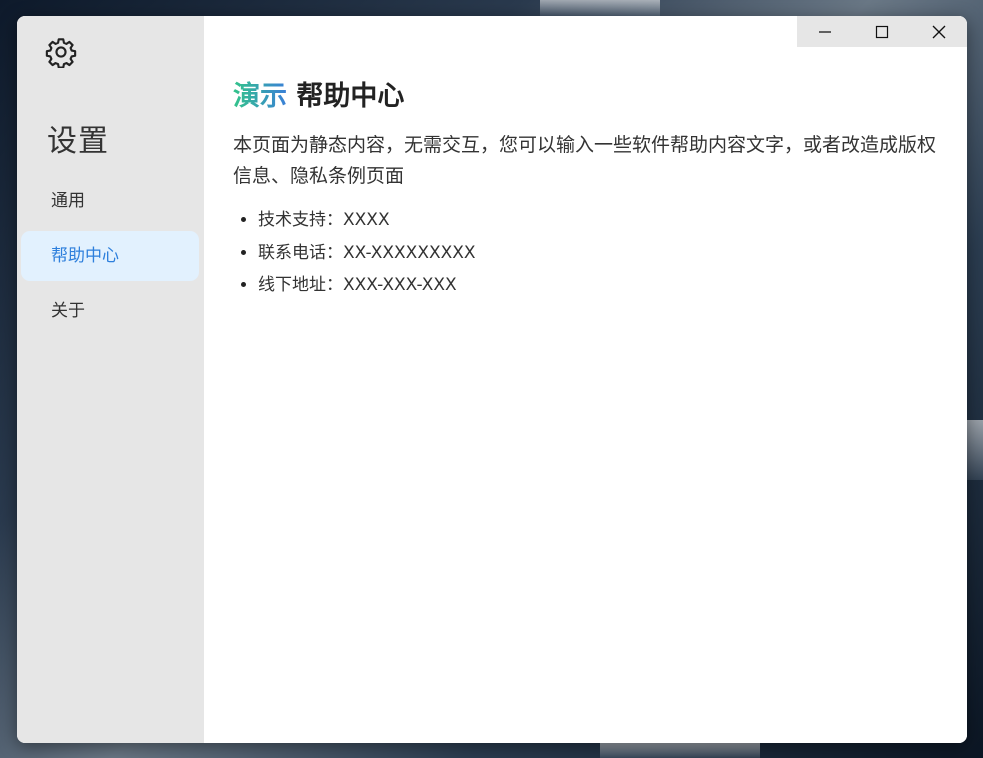  I want to click on page-title-text: 帮助中心, so click(350, 96).